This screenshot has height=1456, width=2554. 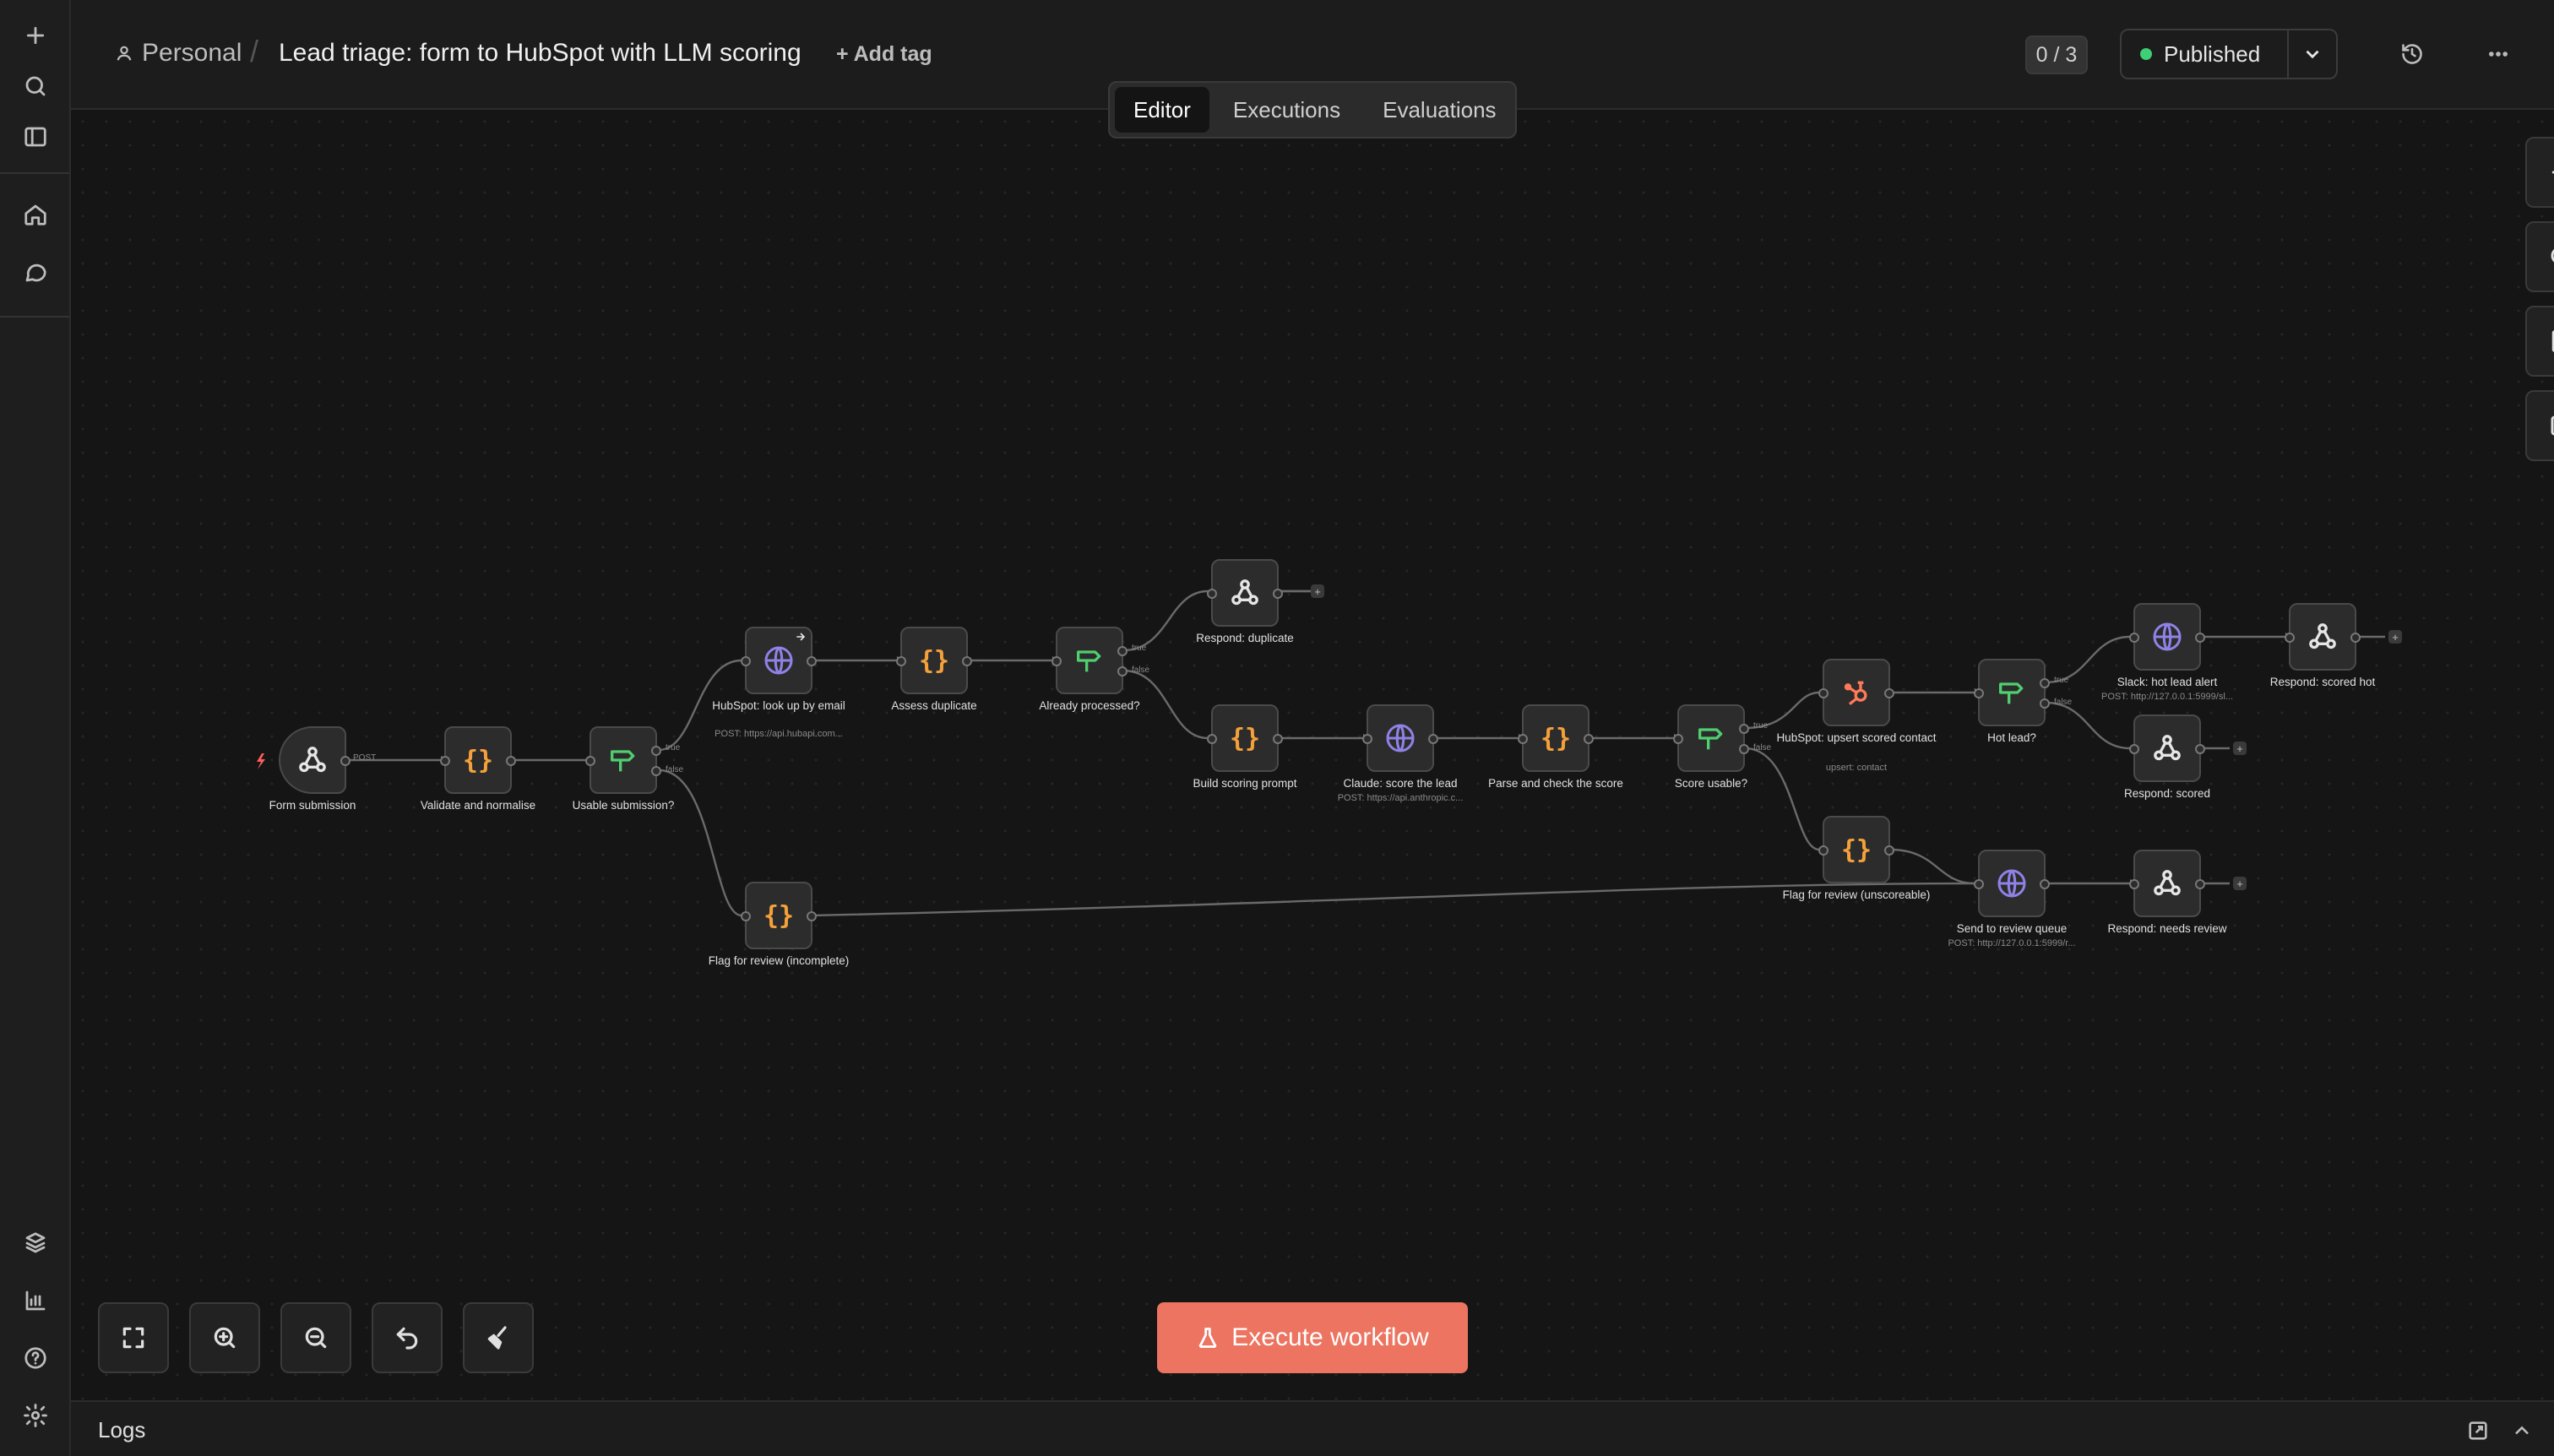 What do you see at coordinates (623, 760) in the screenshot?
I see `node-usable-submission` at bounding box center [623, 760].